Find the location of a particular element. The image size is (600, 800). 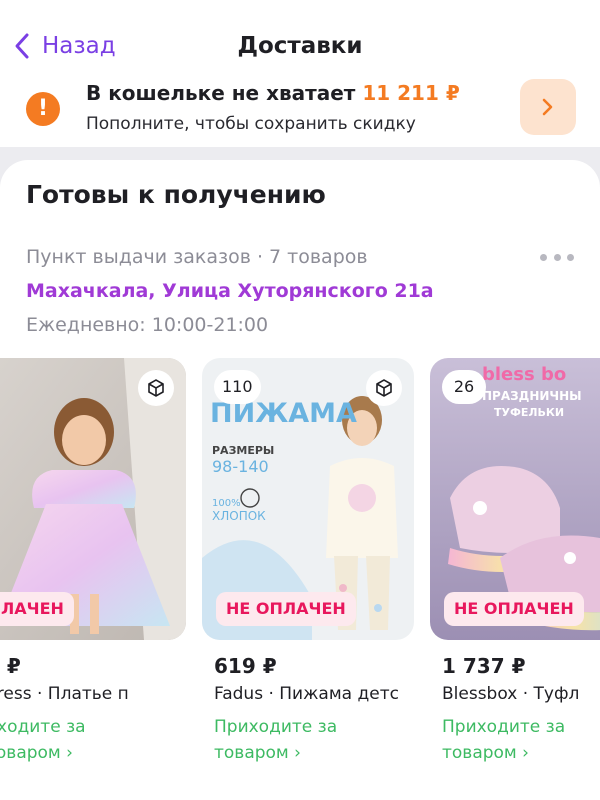

product-title: dress · Платье п is located at coordinates (64, 694).